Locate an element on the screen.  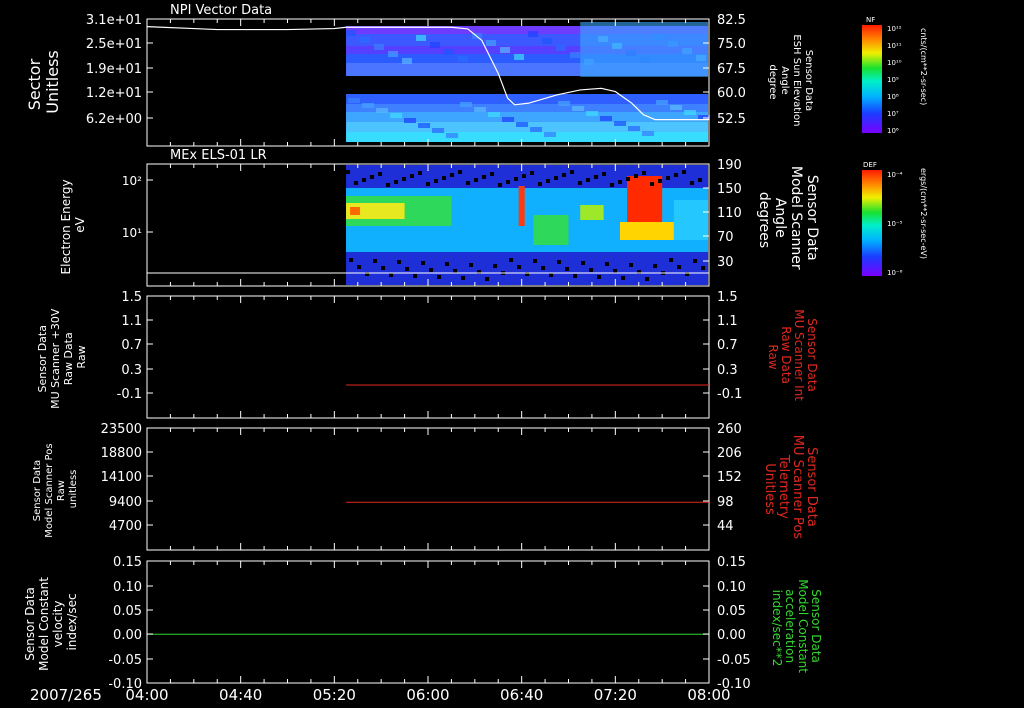
left-tick-label: 2.5e+01 is located at coordinates (114, 44).